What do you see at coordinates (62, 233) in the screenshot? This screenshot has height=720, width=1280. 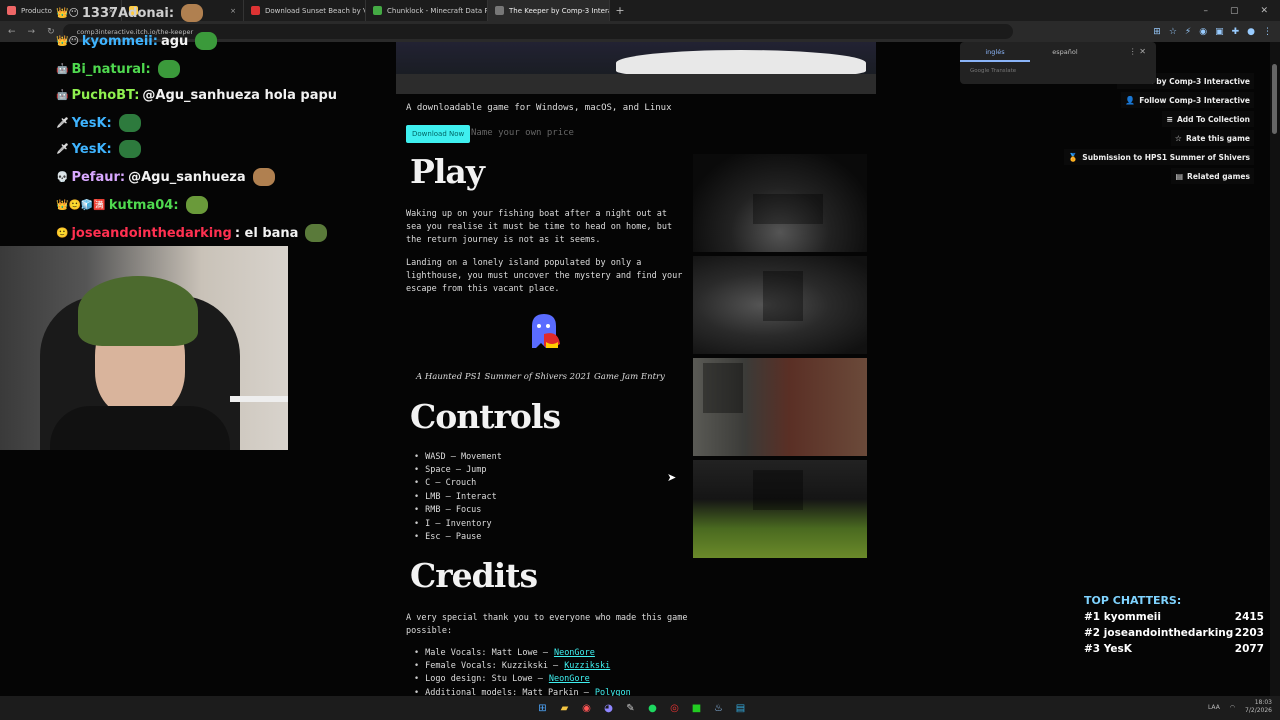 I see `chat-badge-icon: 🙂` at bounding box center [62, 233].